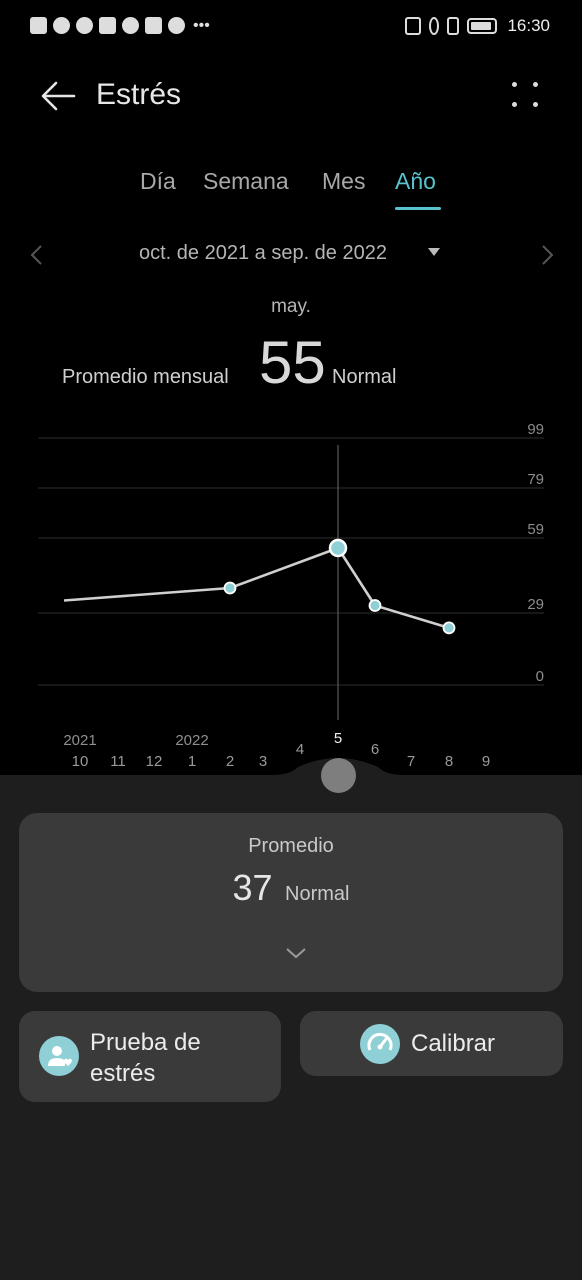 Image resolution: width=582 pixels, height=1280 pixels. What do you see at coordinates (252, 887) in the screenshot?
I see `average-card-value: 37` at bounding box center [252, 887].